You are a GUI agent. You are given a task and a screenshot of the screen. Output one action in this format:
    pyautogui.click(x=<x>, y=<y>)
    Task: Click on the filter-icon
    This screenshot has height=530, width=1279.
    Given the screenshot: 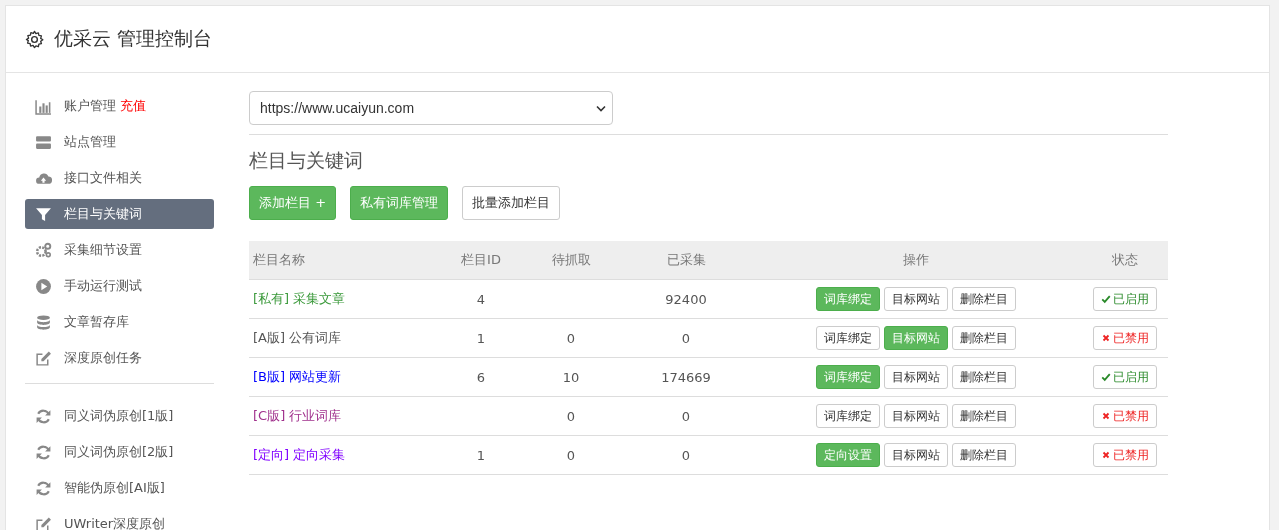 What is the action you would take?
    pyautogui.click(x=43, y=214)
    